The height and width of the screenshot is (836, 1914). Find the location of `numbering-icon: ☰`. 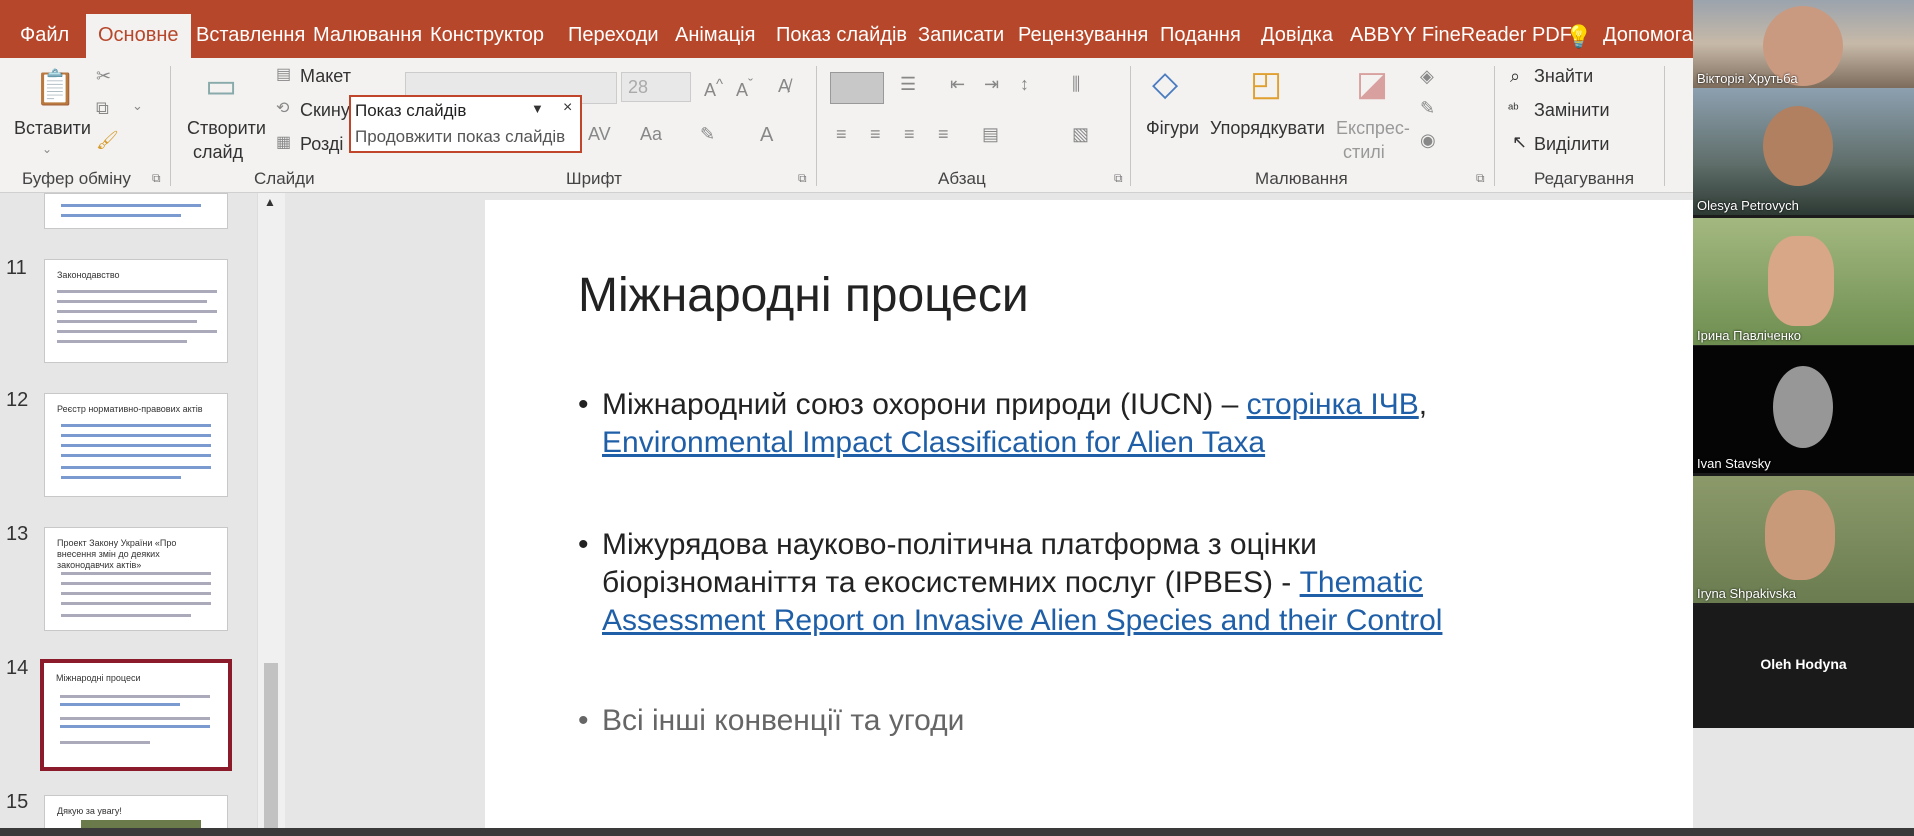

numbering-icon: ☰ is located at coordinates (908, 84).